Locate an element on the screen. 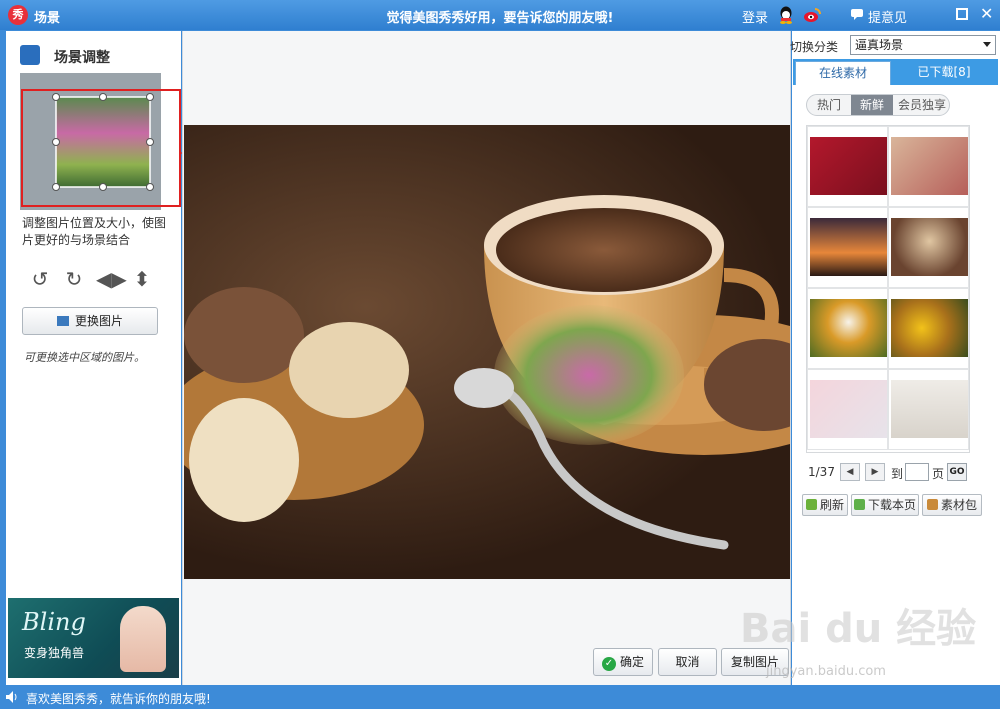 This screenshot has width=1000, height=709. close-icon: ✕ is located at coordinates (986, 14).